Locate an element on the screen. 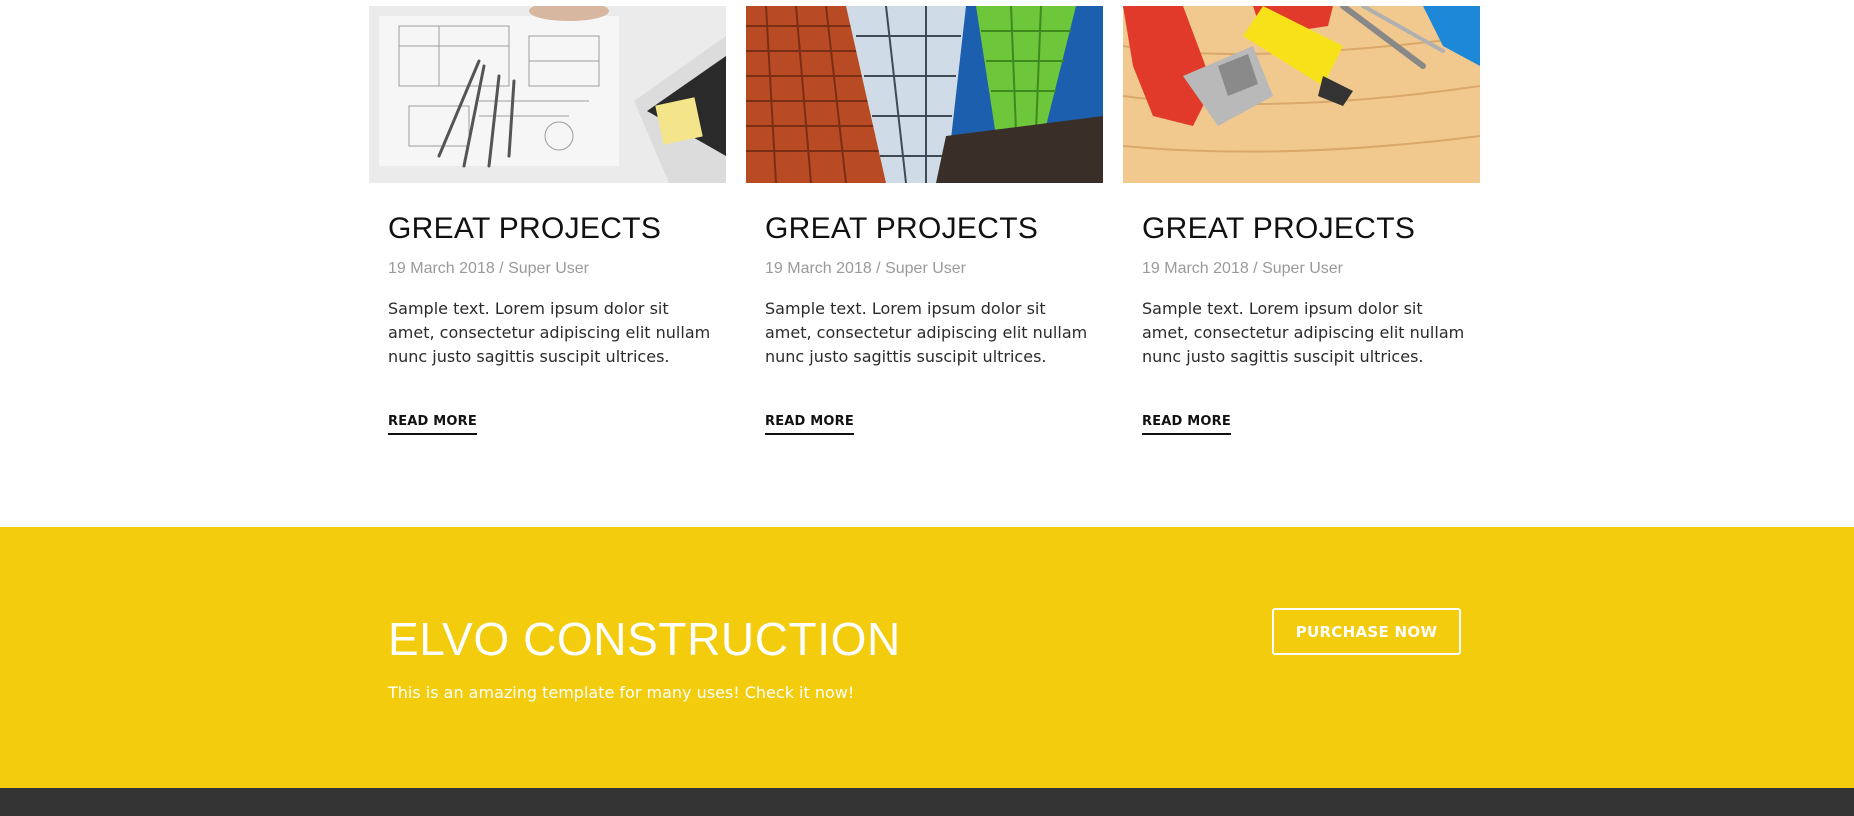 The image size is (1854, 816). post-image-tools-on-wood is located at coordinates (1301, 94).